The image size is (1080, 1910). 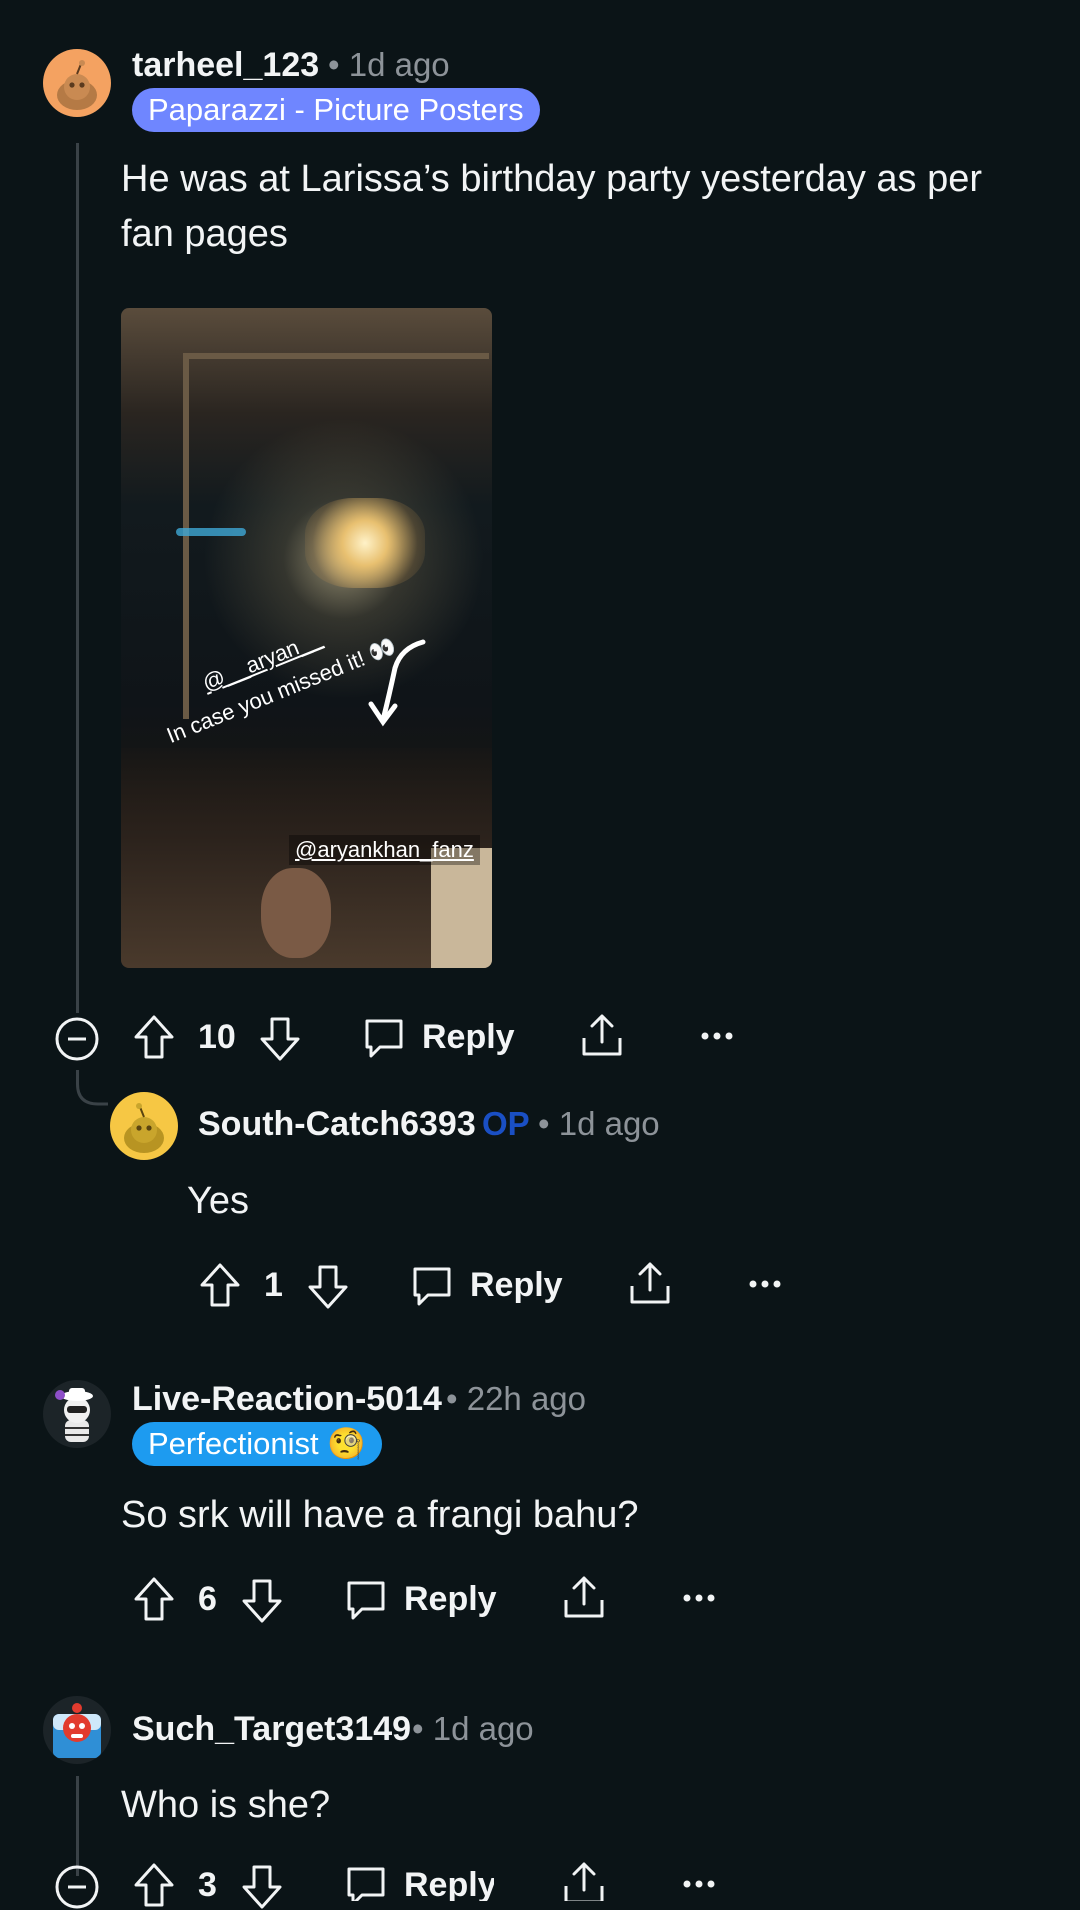 What do you see at coordinates (397, 683) in the screenshot?
I see `story-arrow-icon` at bounding box center [397, 683].